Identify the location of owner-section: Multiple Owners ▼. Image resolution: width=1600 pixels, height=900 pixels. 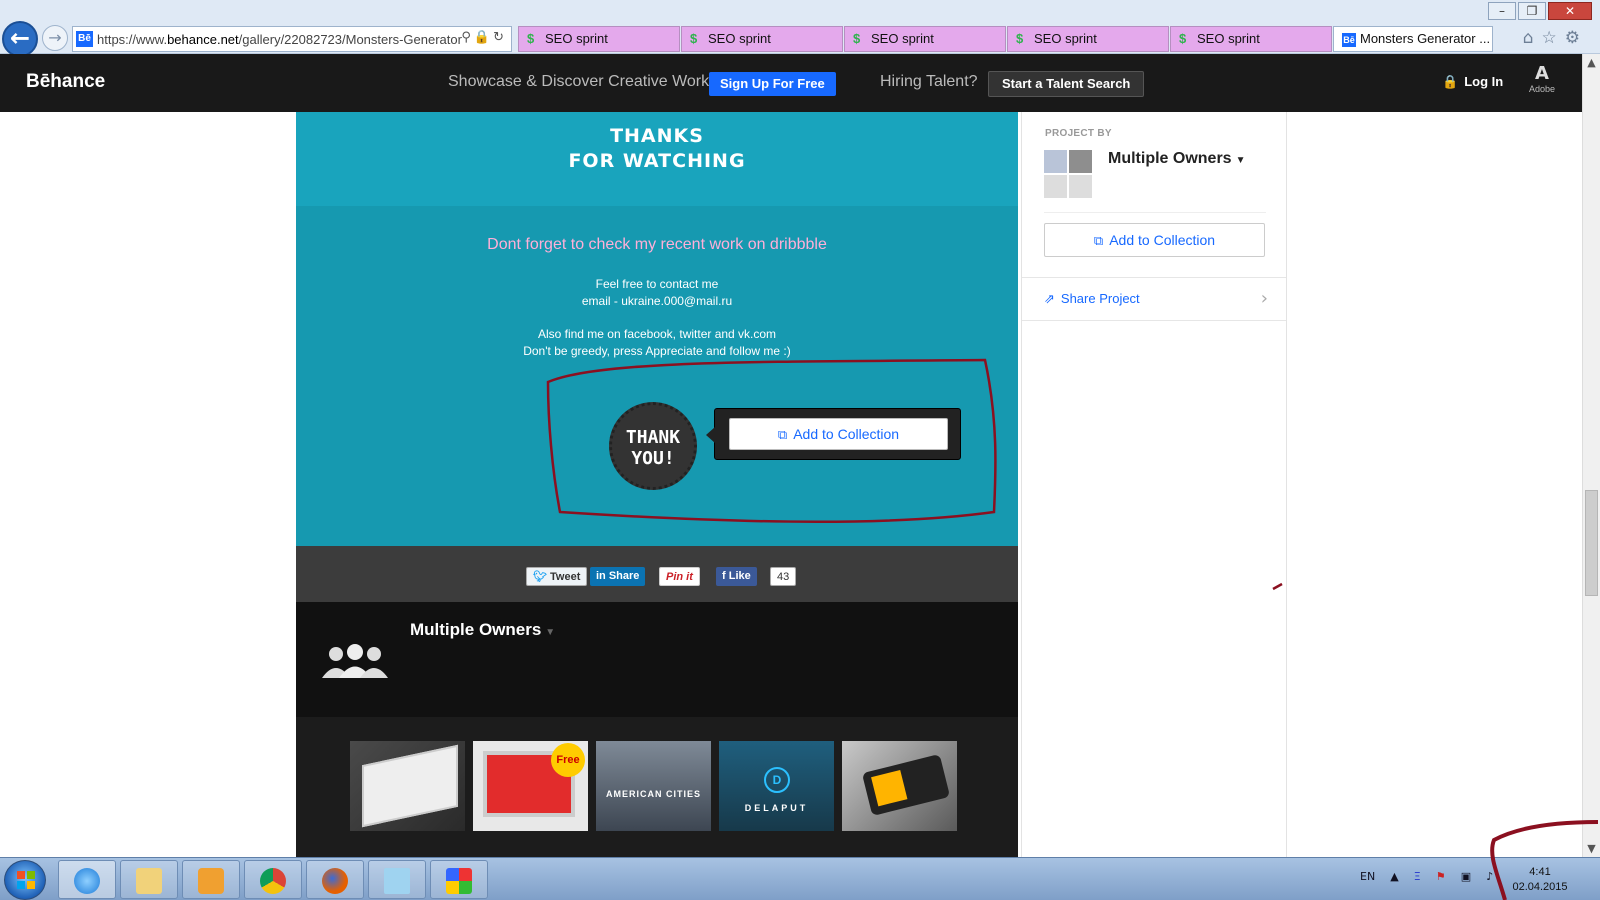
(657, 659).